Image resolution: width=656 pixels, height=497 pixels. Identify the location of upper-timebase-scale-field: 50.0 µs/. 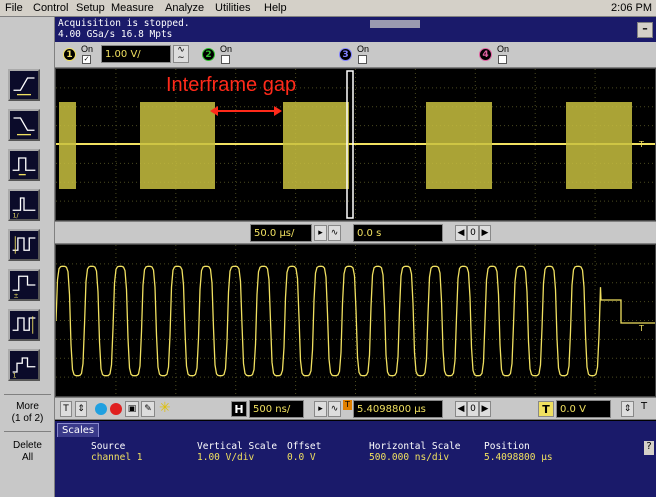
(281, 233).